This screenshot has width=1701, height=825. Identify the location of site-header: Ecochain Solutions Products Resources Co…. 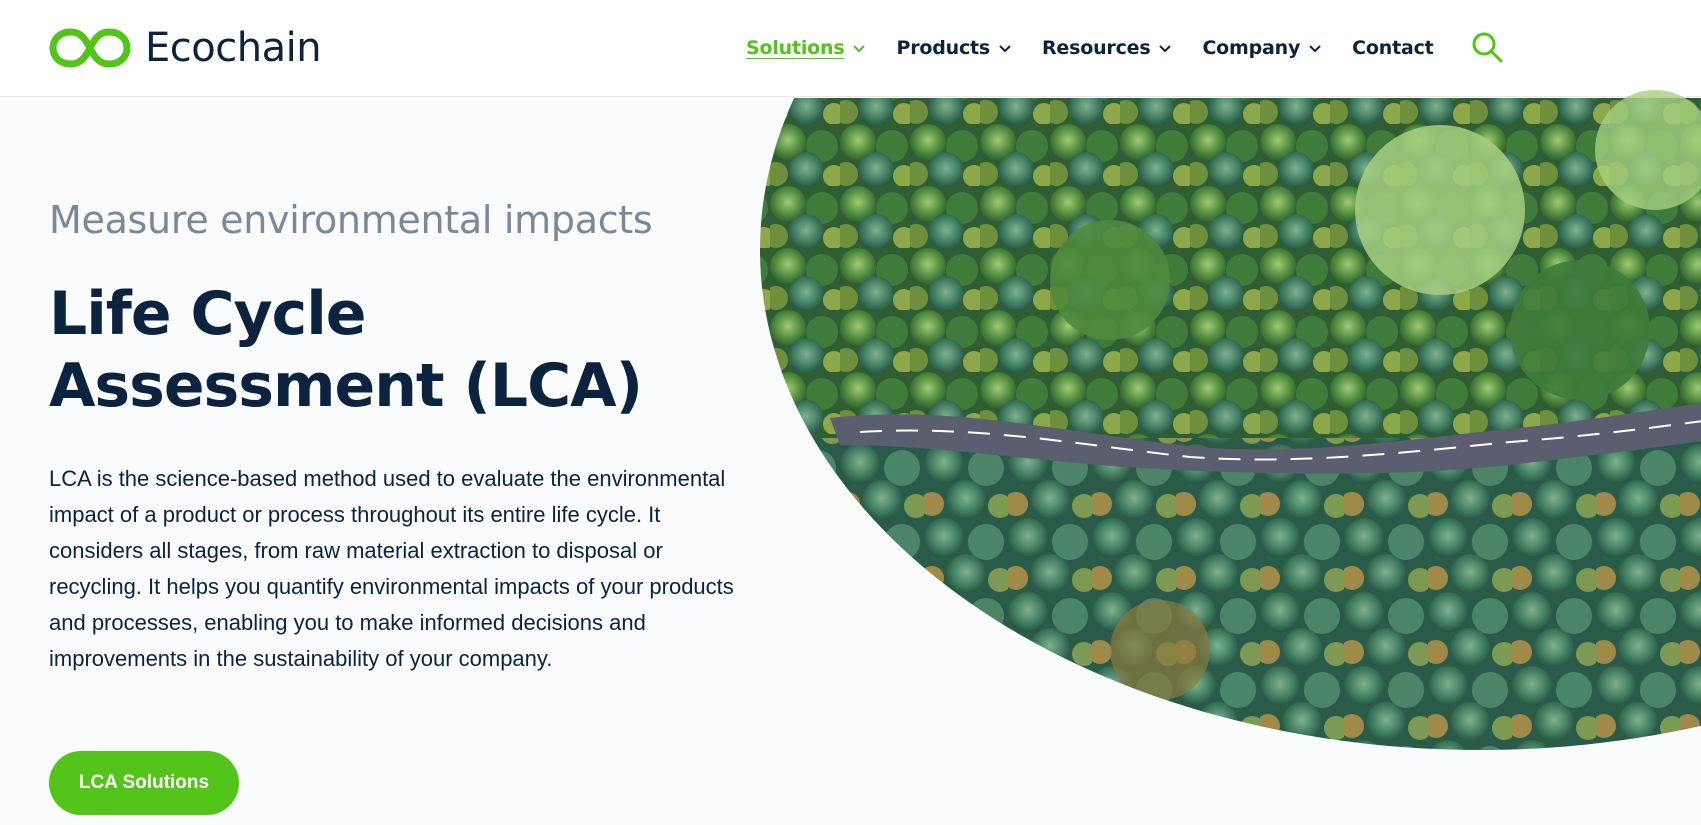
(850, 48).